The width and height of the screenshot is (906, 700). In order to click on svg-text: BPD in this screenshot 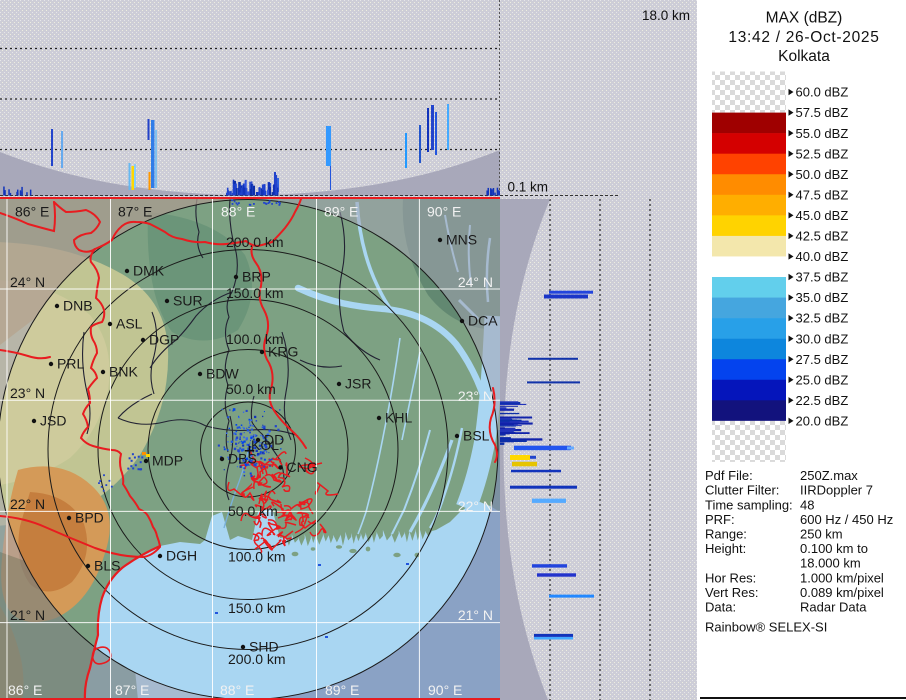, I will do `click(89, 518)`.